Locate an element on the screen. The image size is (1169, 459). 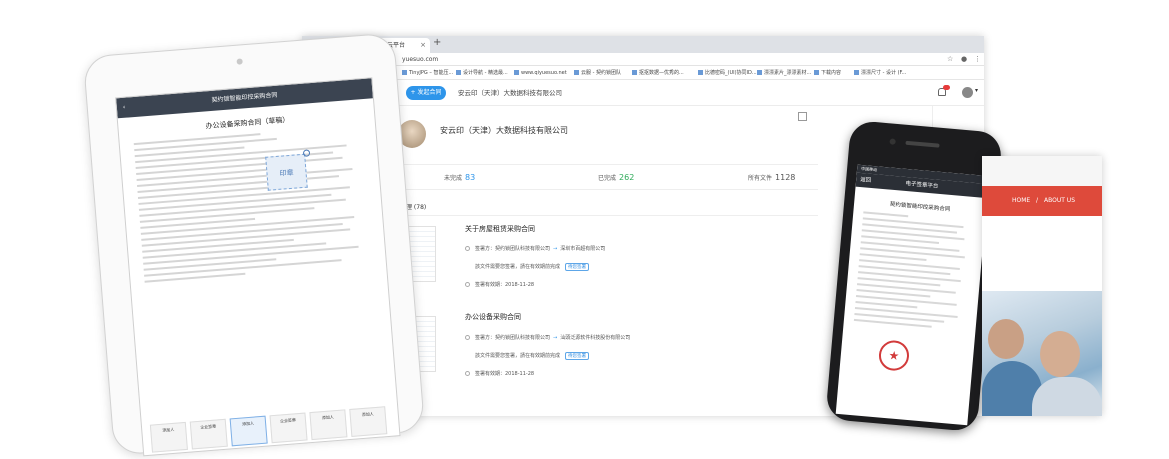
signers-row: 签署方：契约锁团队科技有限公司 → 汕頭泛源软件科技股份有限公司 is located at coordinates (547, 337).